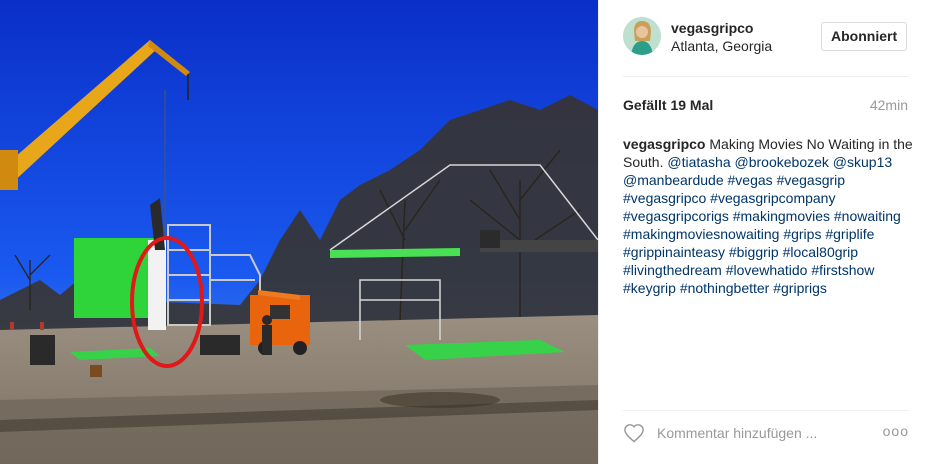 This screenshot has height=464, width=932. Describe the element at coordinates (767, 270) in the screenshot. I see `caption-hashtag: #lovewhatido` at that location.